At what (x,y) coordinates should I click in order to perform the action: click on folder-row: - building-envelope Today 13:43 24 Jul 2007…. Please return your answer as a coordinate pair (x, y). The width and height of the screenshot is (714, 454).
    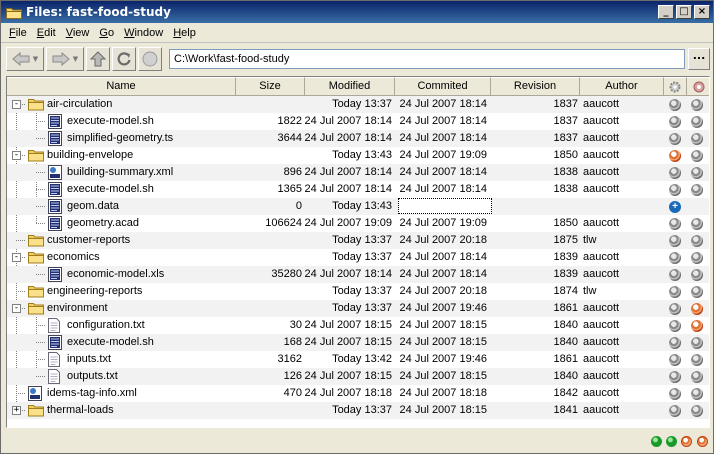
    Looking at the image, I should click on (358, 155).